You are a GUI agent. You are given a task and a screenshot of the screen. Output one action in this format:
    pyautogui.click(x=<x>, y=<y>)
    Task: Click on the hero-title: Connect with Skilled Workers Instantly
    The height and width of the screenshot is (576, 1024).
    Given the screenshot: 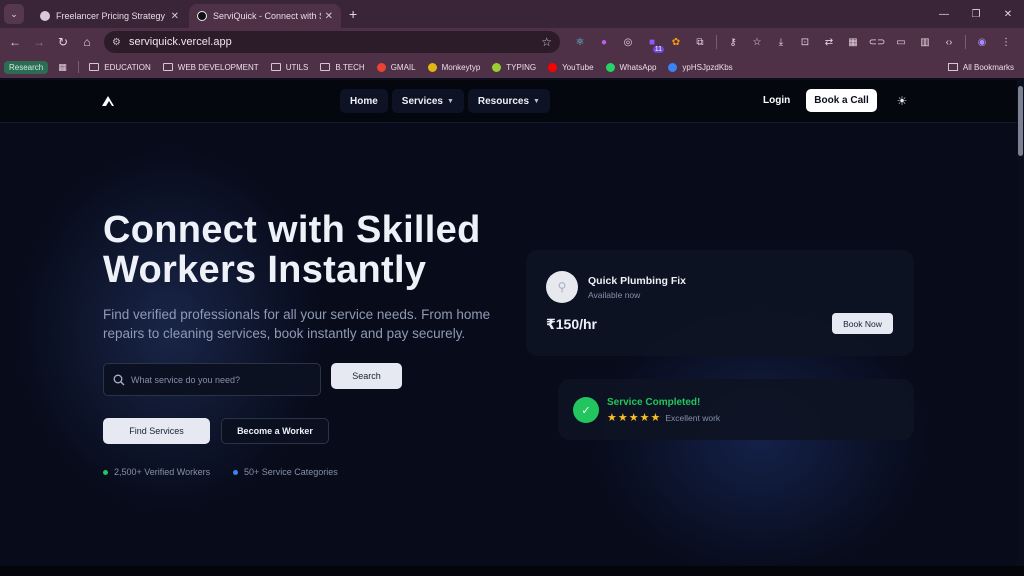 What is the action you would take?
    pyautogui.click(x=313, y=250)
    